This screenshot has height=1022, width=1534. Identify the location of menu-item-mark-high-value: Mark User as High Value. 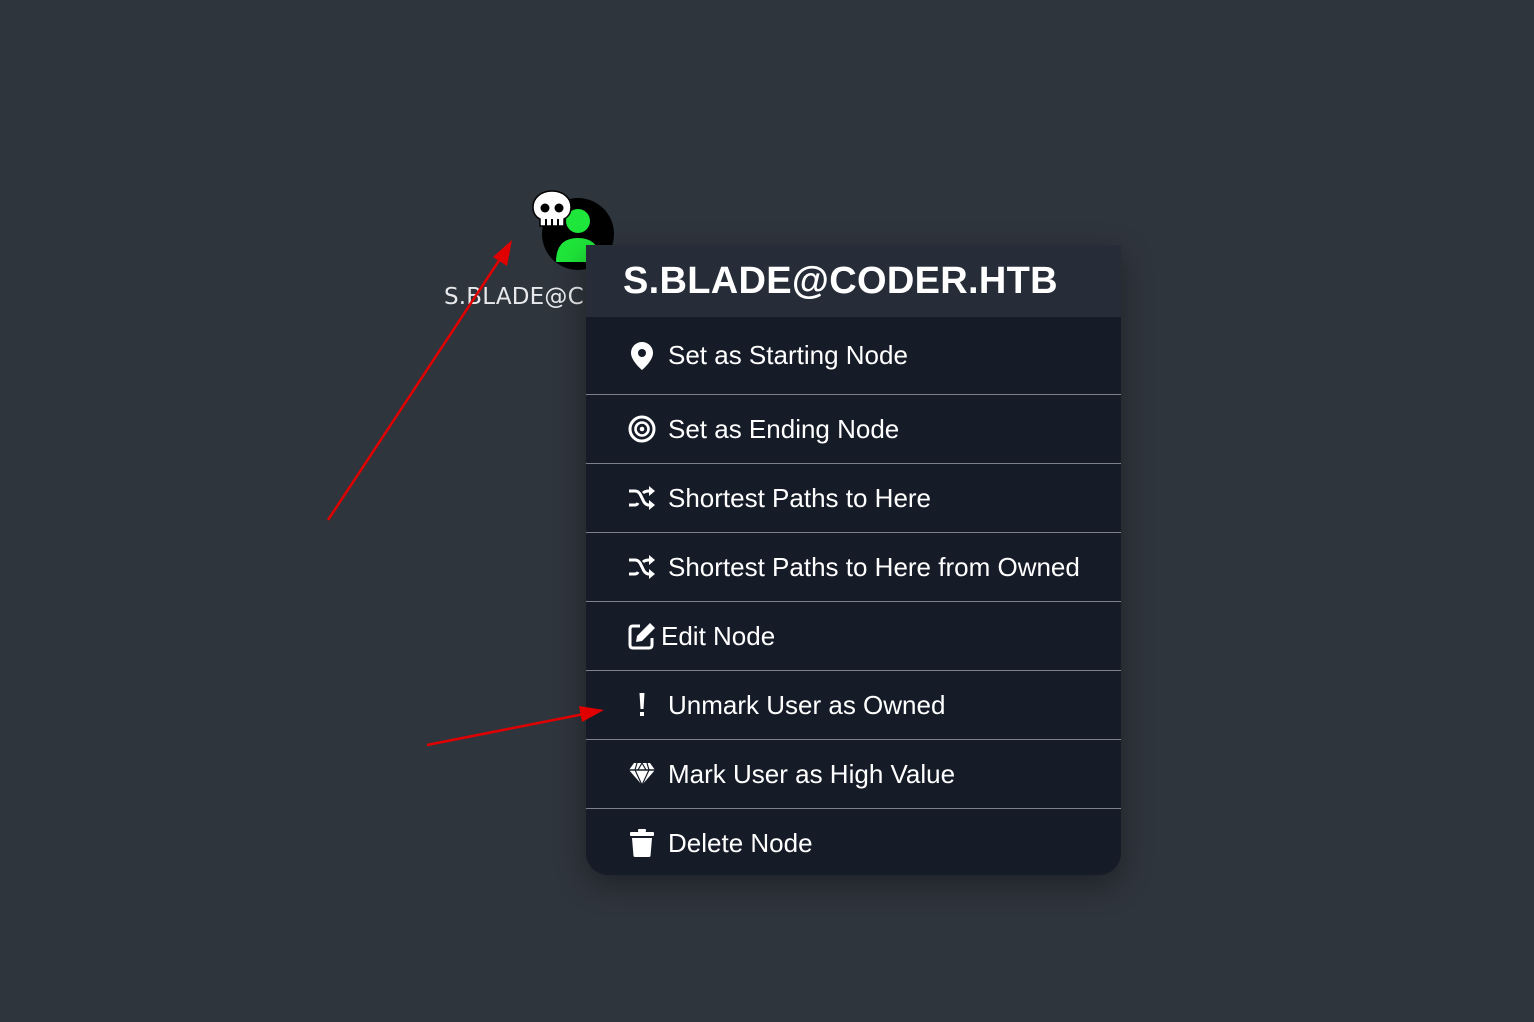
(853, 773).